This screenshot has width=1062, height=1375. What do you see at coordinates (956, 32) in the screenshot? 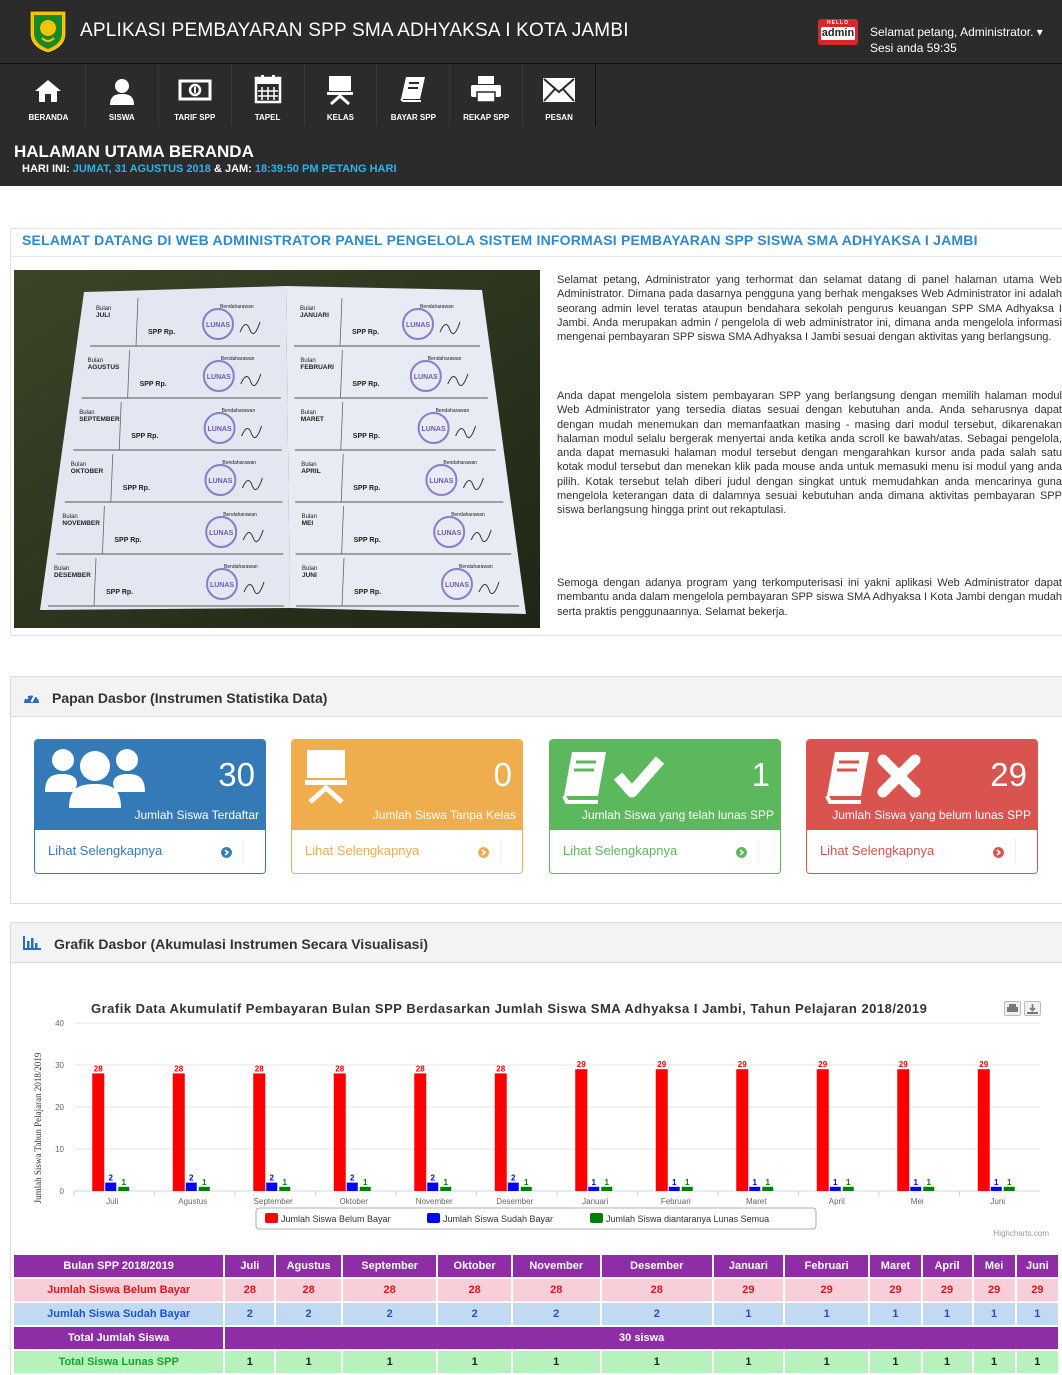
I see `greeting-text: Selamat petang, Administrator. ▾` at bounding box center [956, 32].